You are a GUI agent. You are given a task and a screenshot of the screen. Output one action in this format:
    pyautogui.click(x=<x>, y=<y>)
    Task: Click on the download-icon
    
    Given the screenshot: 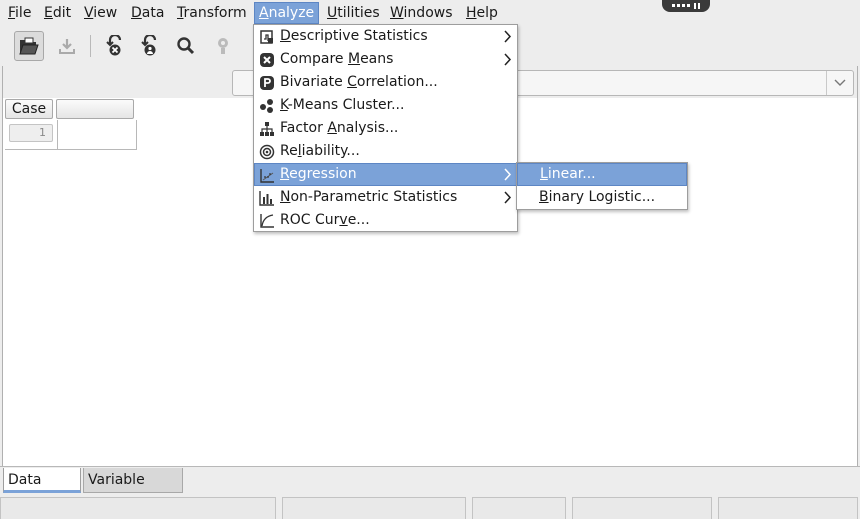 What is the action you would take?
    pyautogui.click(x=67, y=46)
    